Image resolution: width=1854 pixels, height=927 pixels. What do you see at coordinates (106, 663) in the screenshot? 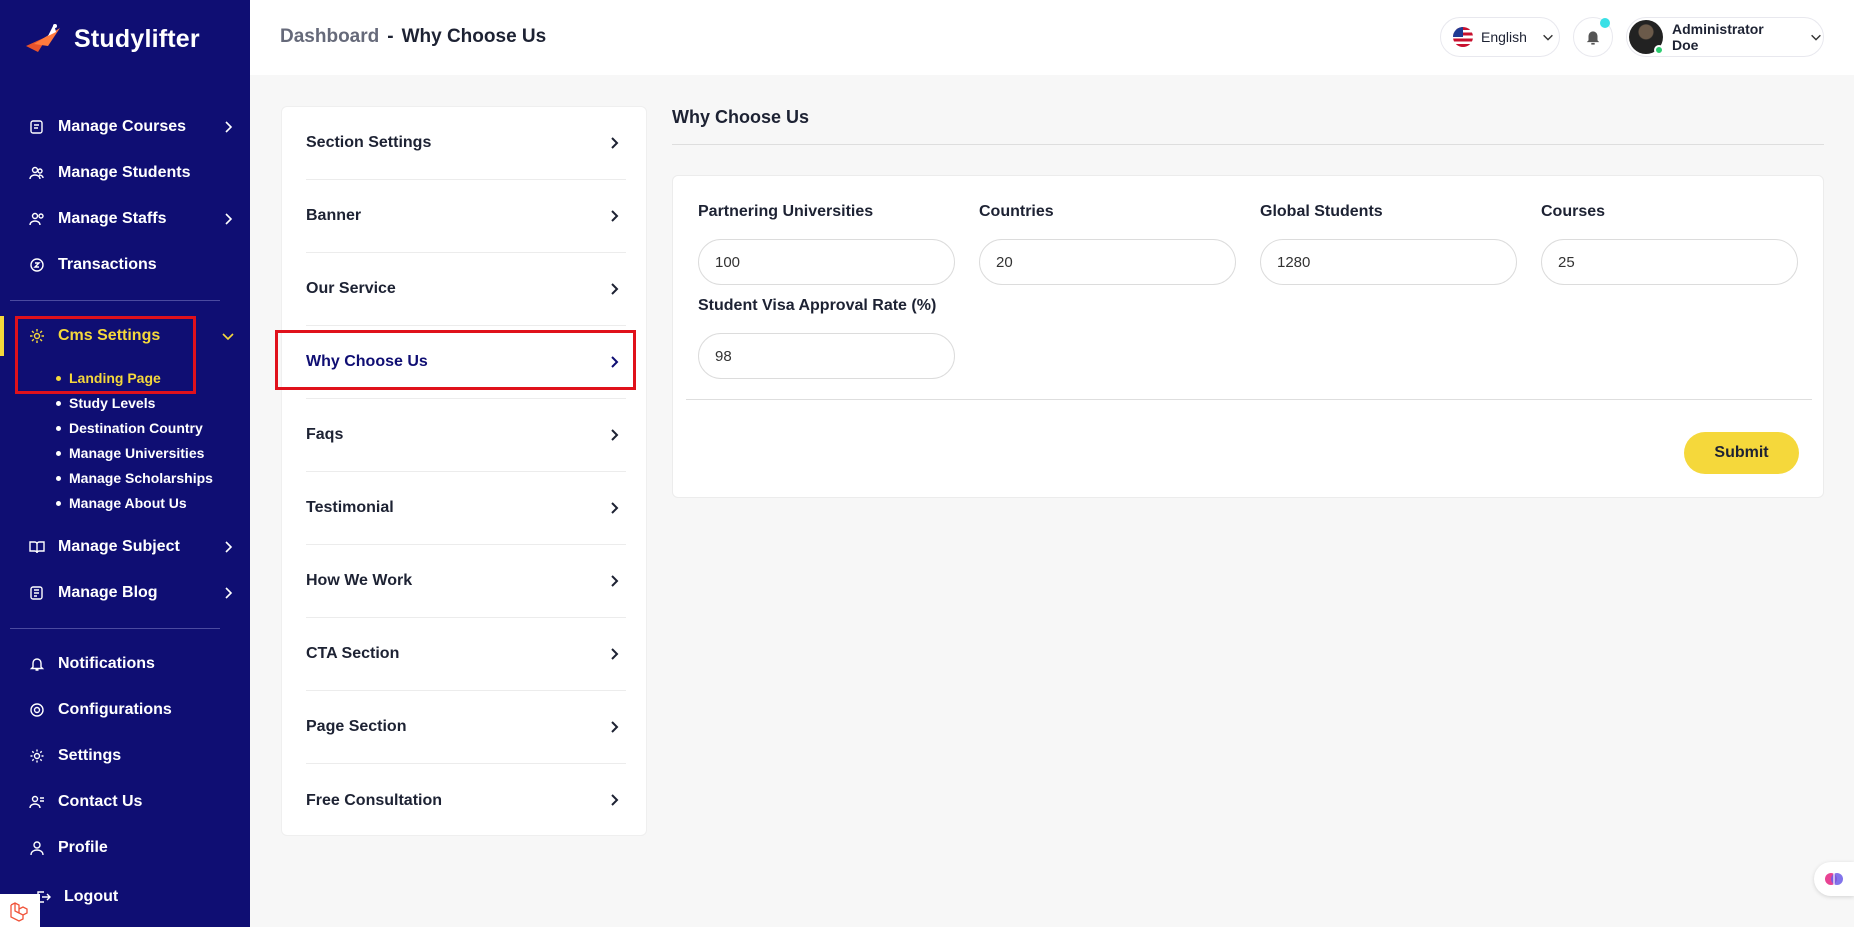
I see `sidebar-item-label: Notifications` at bounding box center [106, 663].